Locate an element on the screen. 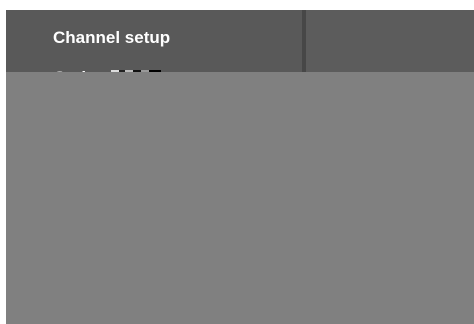  menu-item-channel-setup: Channel setup is located at coordinates (111, 38).